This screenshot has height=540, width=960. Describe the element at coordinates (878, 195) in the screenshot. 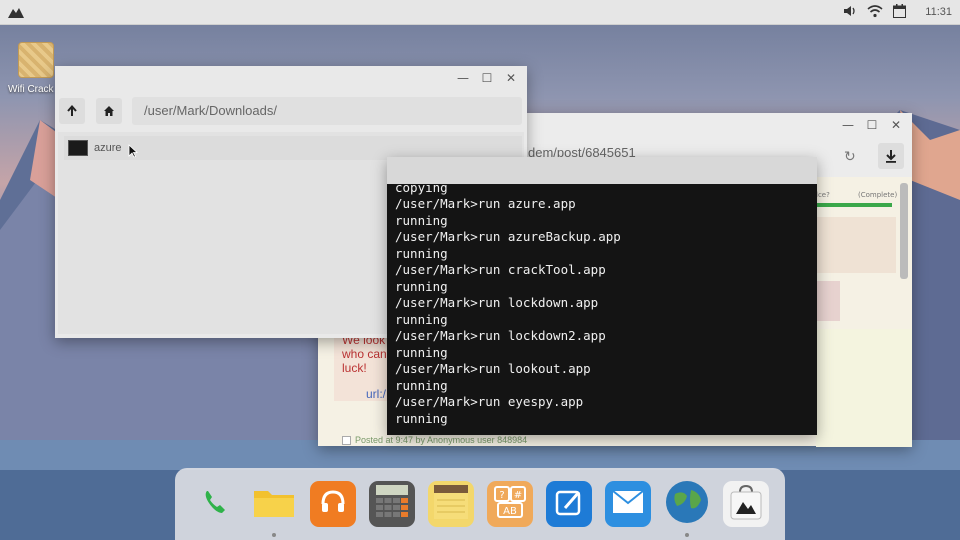

I see `page-stat-right: (Complete)` at that location.